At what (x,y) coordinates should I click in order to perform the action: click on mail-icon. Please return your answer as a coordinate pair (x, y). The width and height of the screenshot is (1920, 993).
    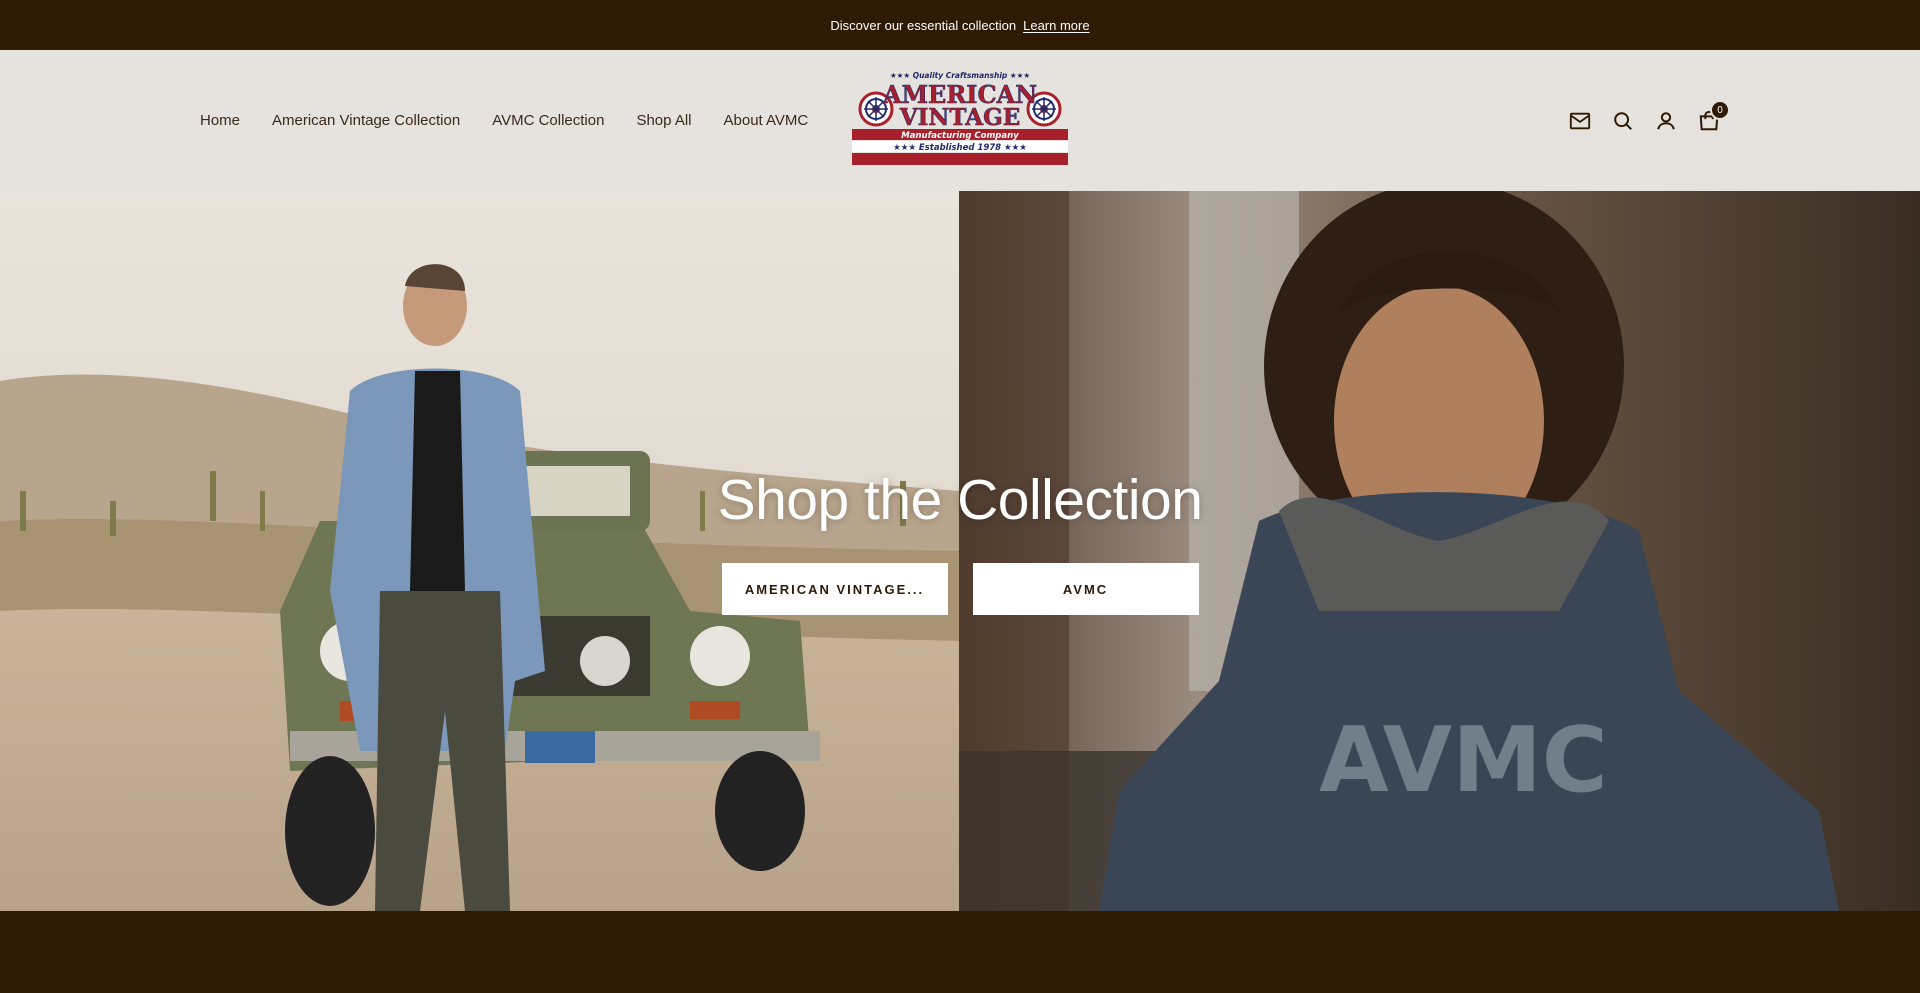
    Looking at the image, I should click on (1579, 120).